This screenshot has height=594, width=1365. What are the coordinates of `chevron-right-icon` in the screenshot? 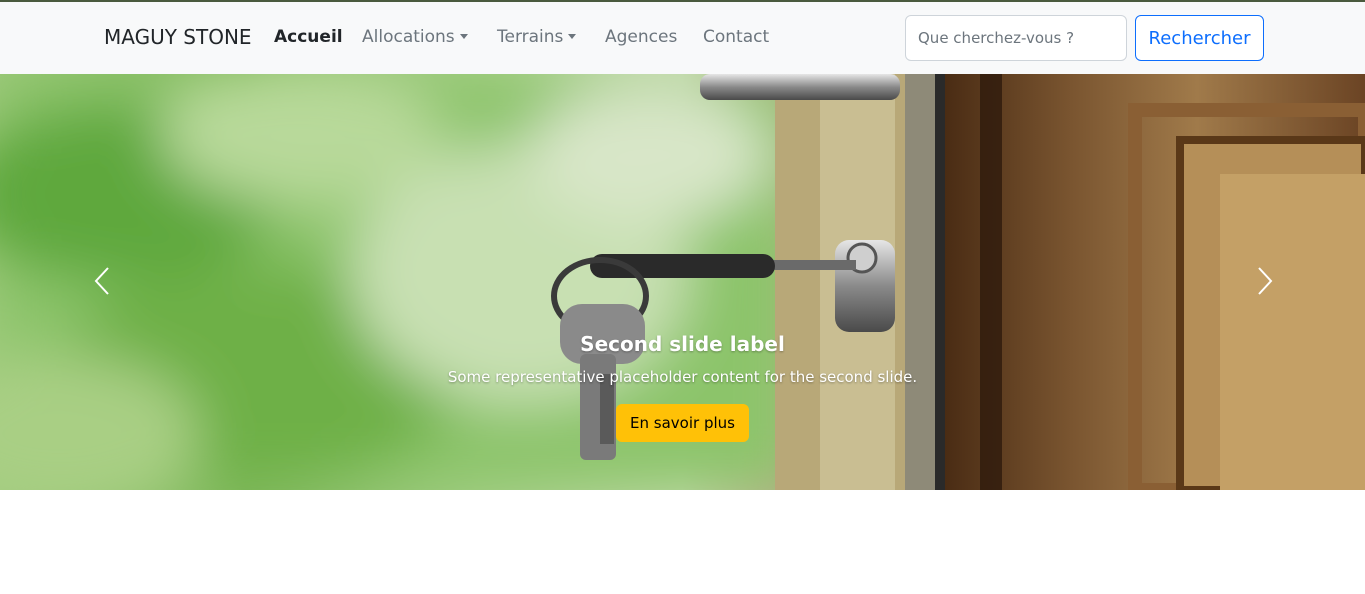 It's located at (1265, 281).